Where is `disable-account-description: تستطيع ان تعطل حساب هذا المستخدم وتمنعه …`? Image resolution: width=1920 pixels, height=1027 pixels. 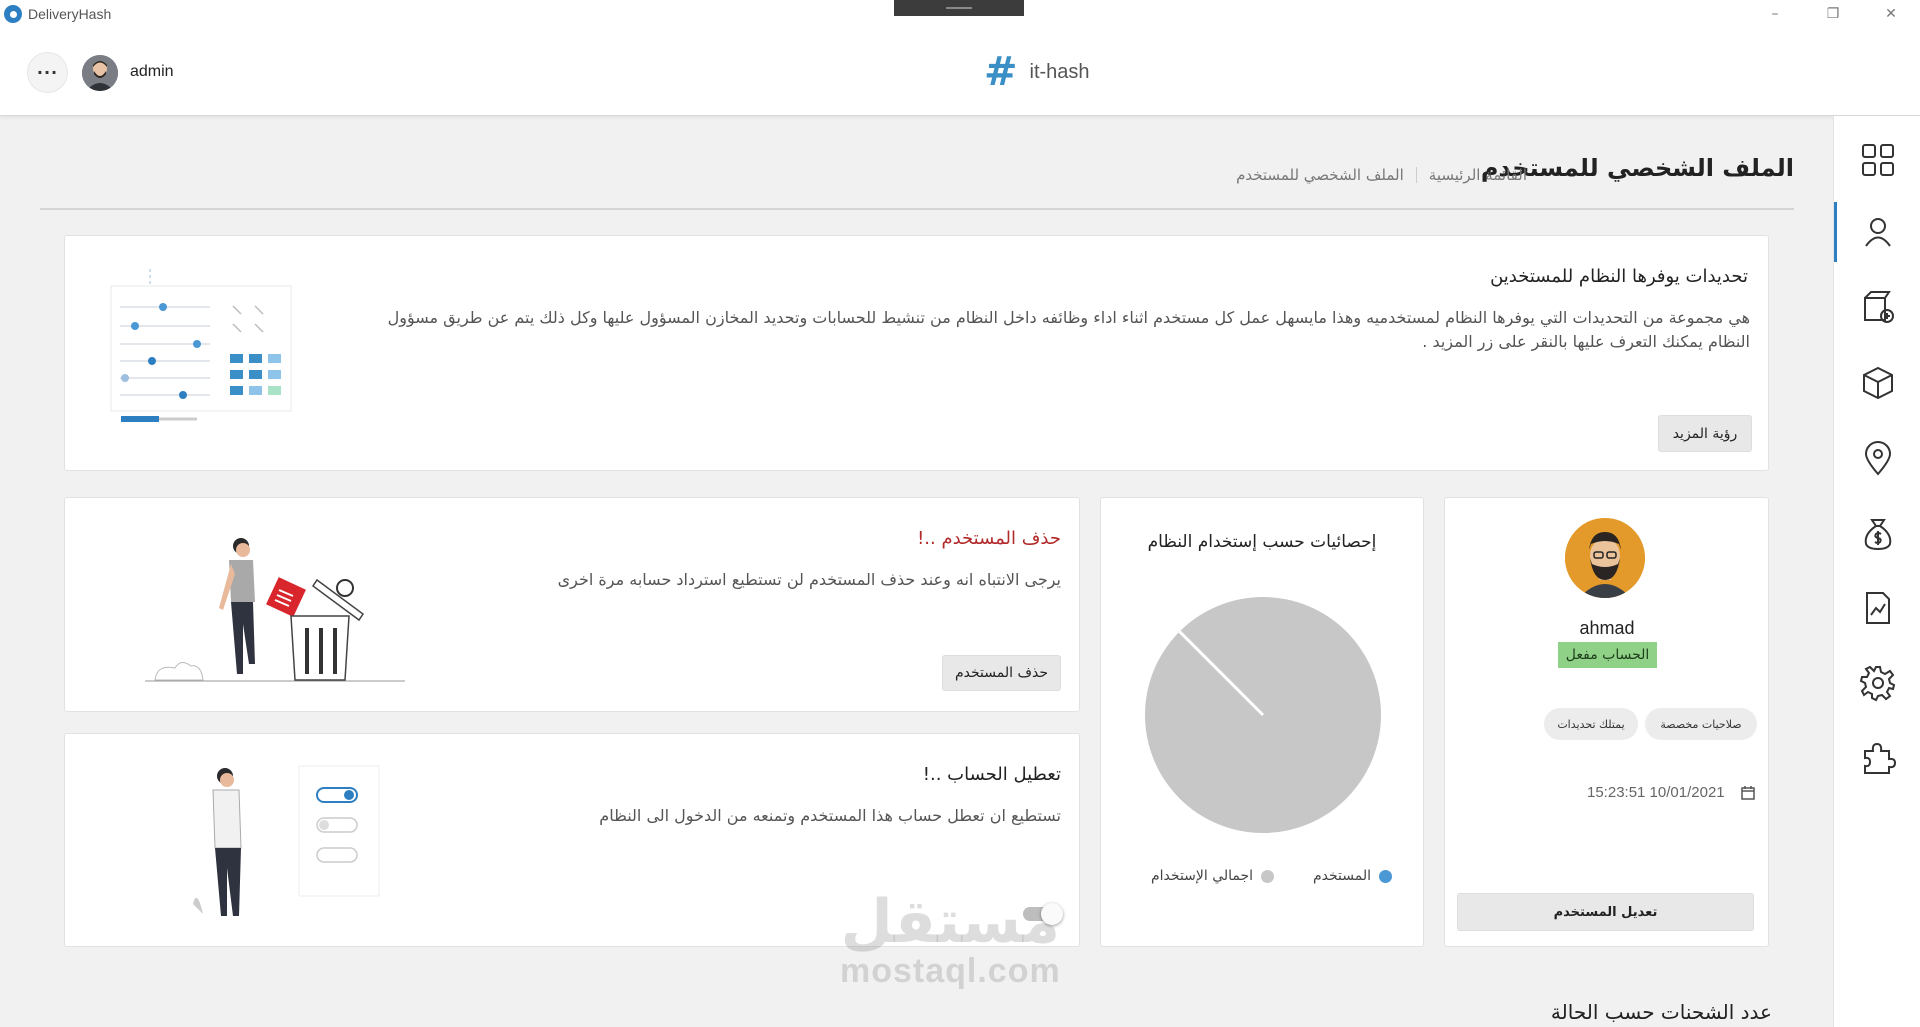
disable-account-description: تستطيع ان تعطل حساب هذا المستخدم وتمنعه … is located at coordinates (830, 815).